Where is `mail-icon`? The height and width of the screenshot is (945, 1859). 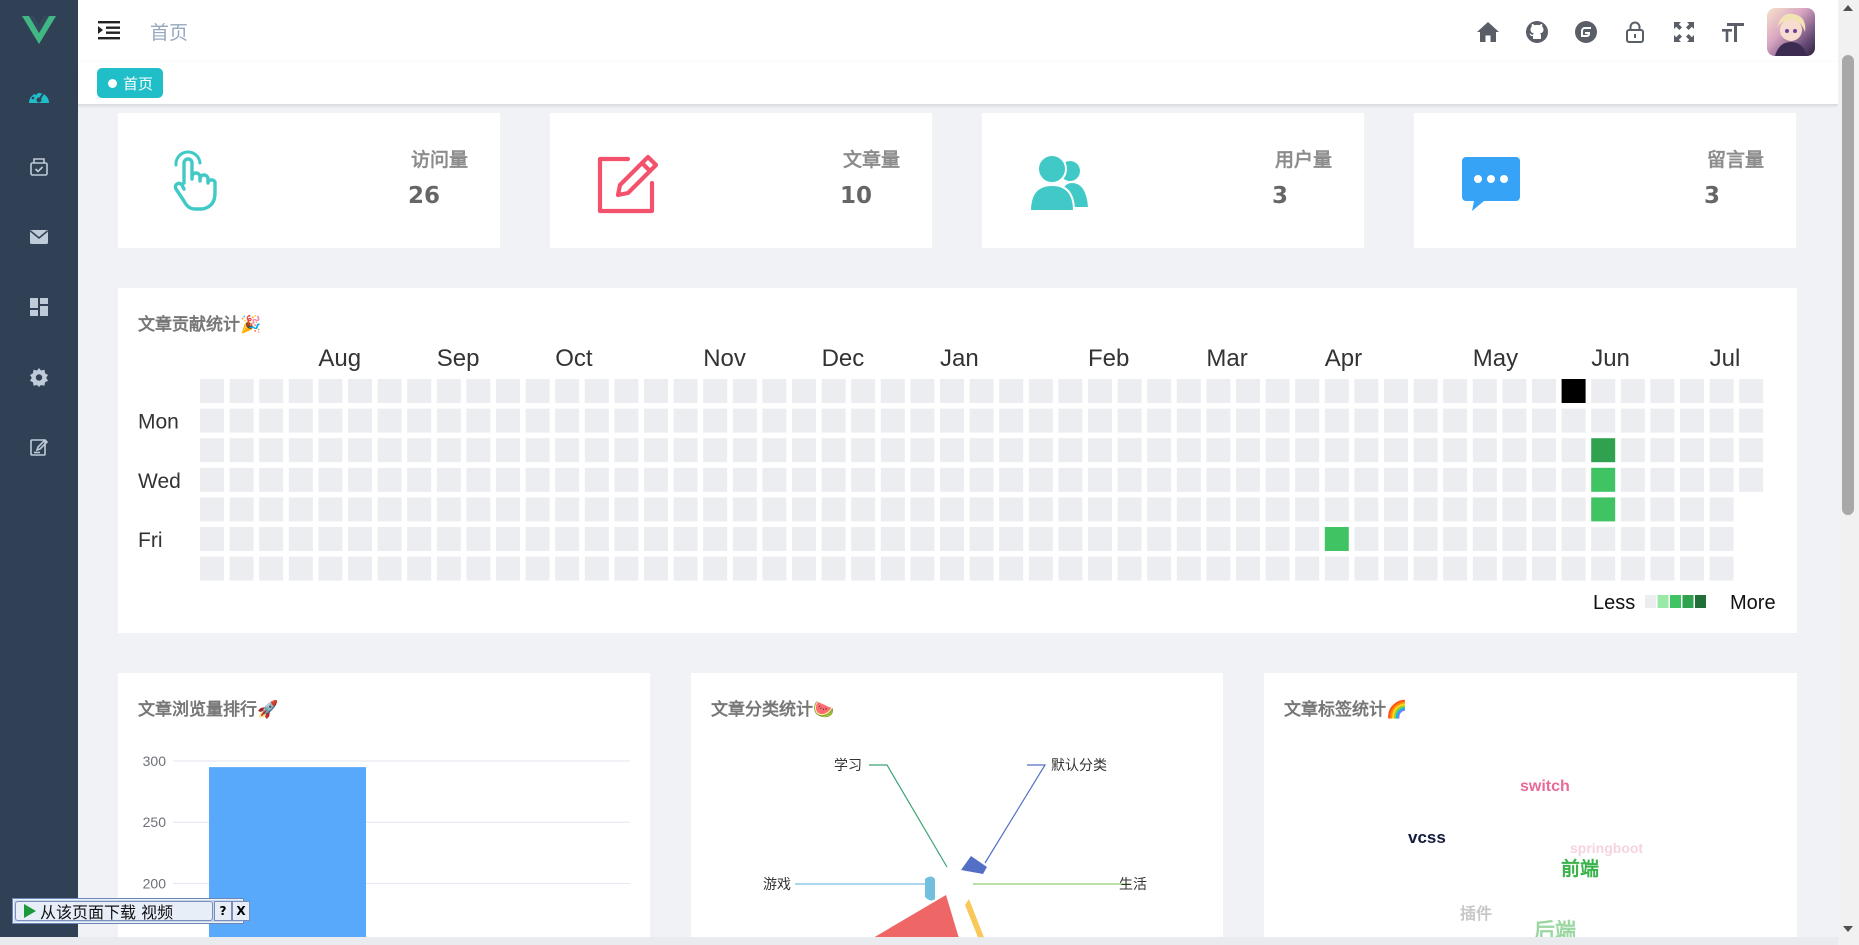
mail-icon is located at coordinates (39, 237).